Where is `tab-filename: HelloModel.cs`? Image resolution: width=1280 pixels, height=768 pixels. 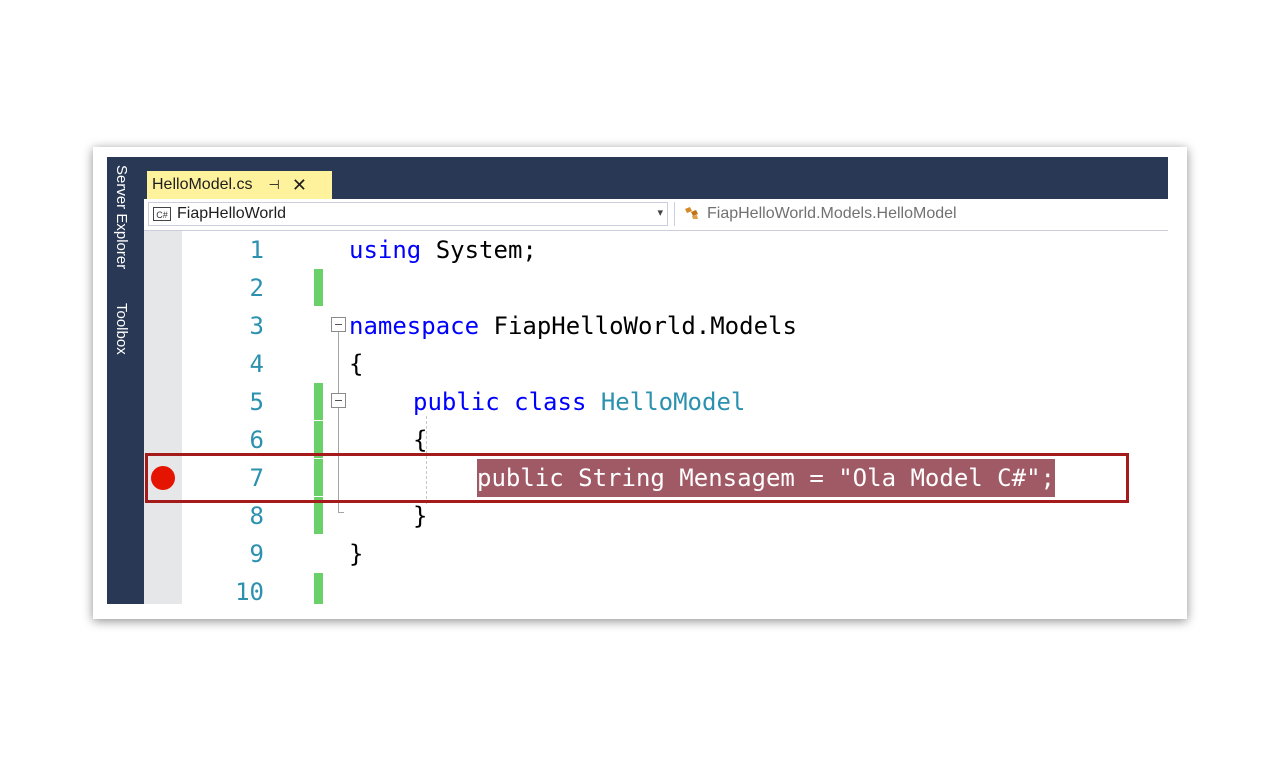
tab-filename: HelloModel.cs is located at coordinates (202, 184).